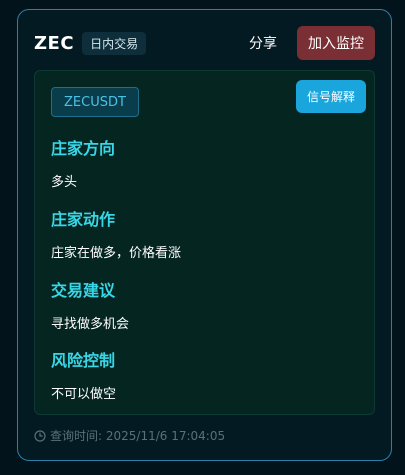 This screenshot has width=405, height=475. I want to click on add-monitor-button: 加入监控, so click(336, 43).